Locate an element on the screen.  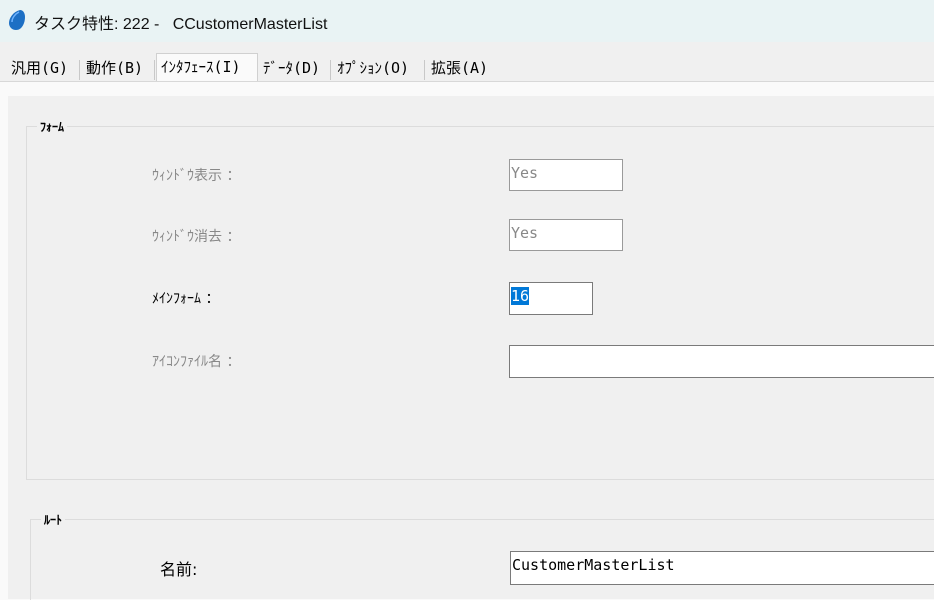
window-close-field: Yes is located at coordinates (566, 235).